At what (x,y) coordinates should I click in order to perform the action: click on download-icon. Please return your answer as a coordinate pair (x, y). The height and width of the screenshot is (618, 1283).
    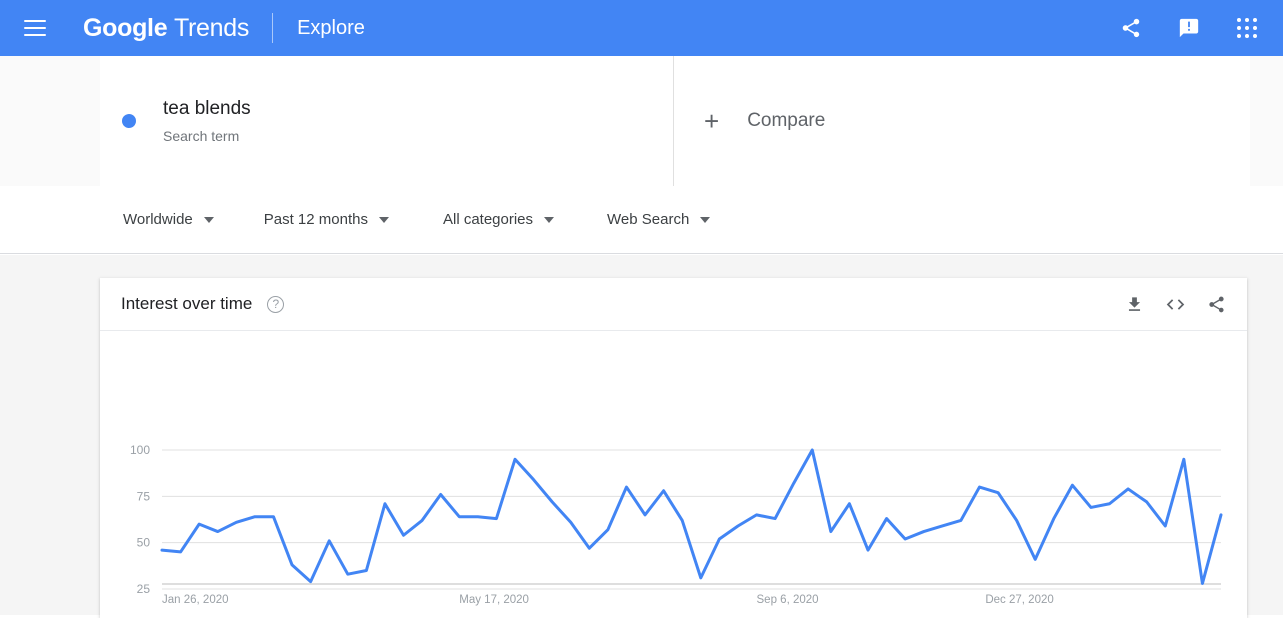
    Looking at the image, I should click on (1134, 304).